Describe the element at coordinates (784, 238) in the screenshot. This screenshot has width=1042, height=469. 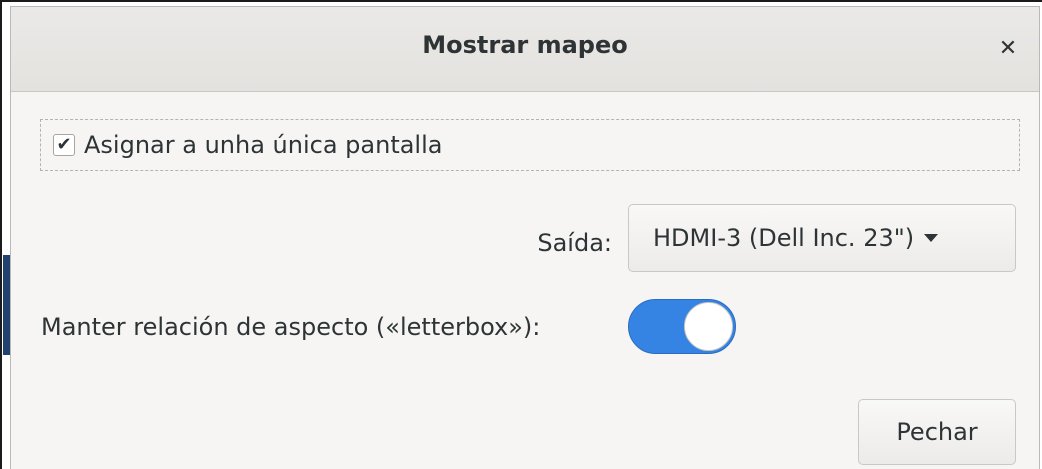
I see `output-selected-value: HDMI-3 (Dell Inc. 23")` at that location.